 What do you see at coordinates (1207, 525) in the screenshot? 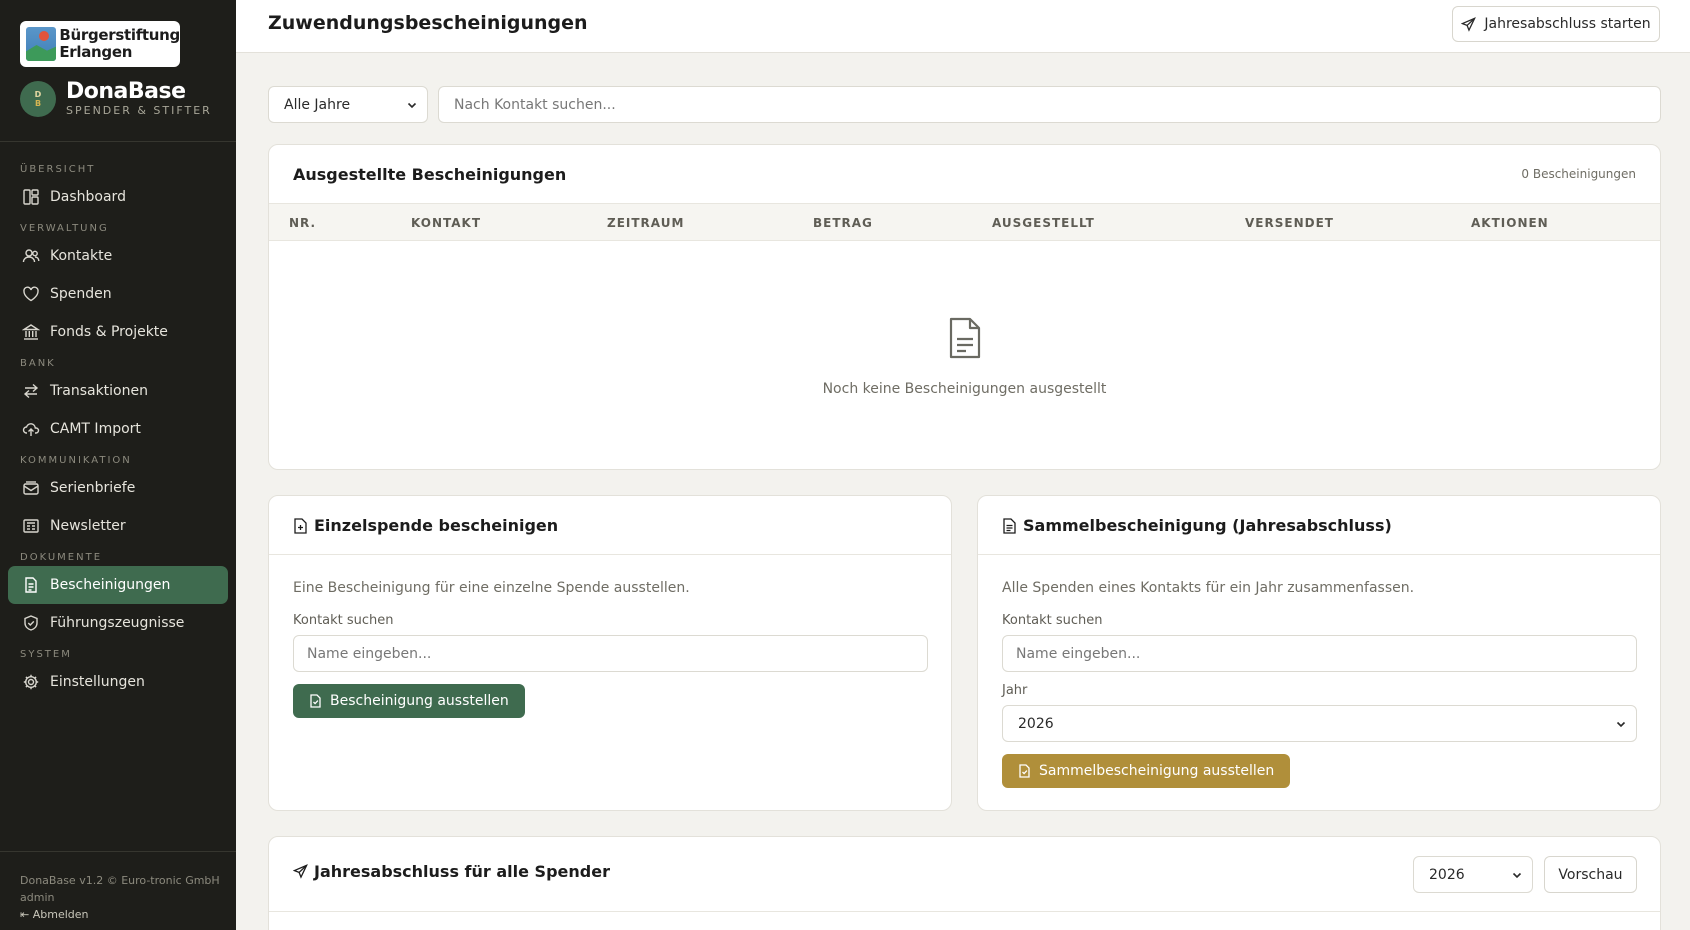
I see `collective-certificate-title-text: Sammelbescheinigung (Jahresabschluss)` at bounding box center [1207, 525].